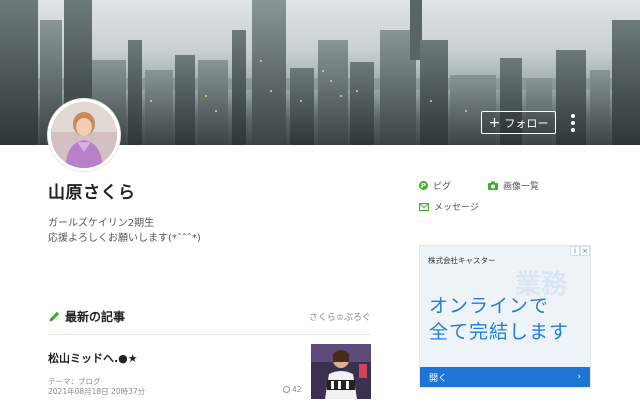  Describe the element at coordinates (95, 317) in the screenshot. I see `latest-articles-label: 最新の記事` at that location.